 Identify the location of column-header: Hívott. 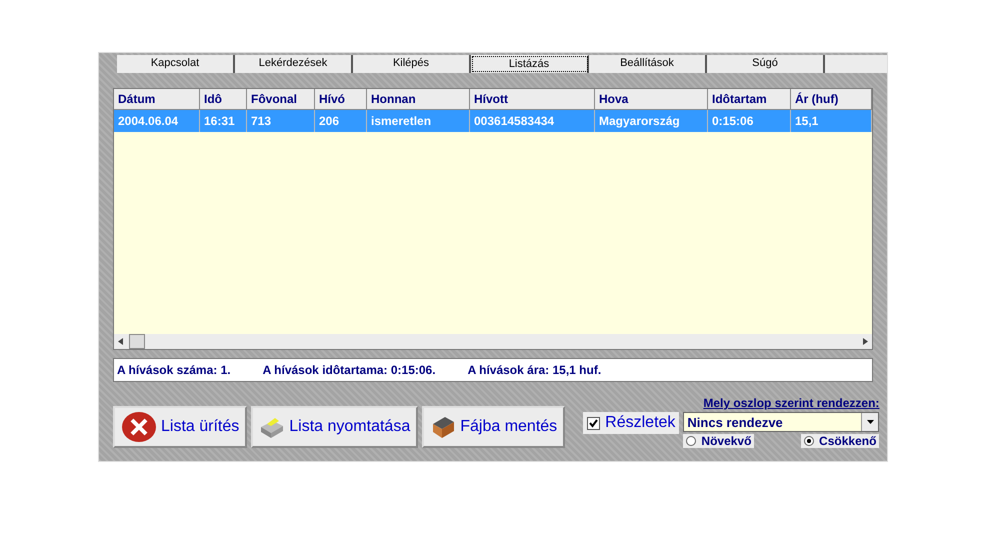
(532, 99).